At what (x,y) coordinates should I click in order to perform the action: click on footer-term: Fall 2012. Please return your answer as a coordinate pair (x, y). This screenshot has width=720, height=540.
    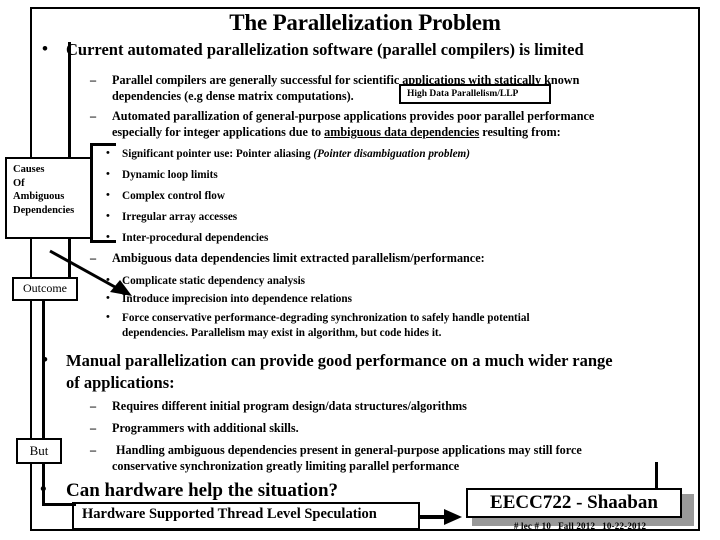
    Looking at the image, I should click on (577, 526).